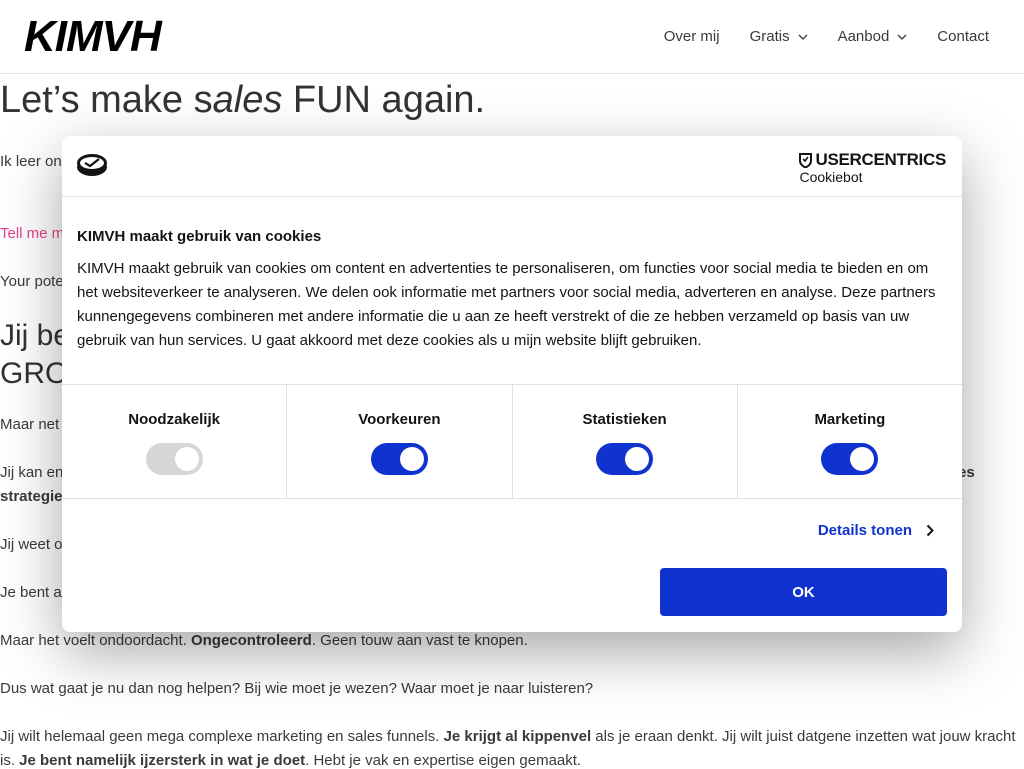  What do you see at coordinates (92, 165) in the screenshot?
I see `cookie-logo-icon` at bounding box center [92, 165].